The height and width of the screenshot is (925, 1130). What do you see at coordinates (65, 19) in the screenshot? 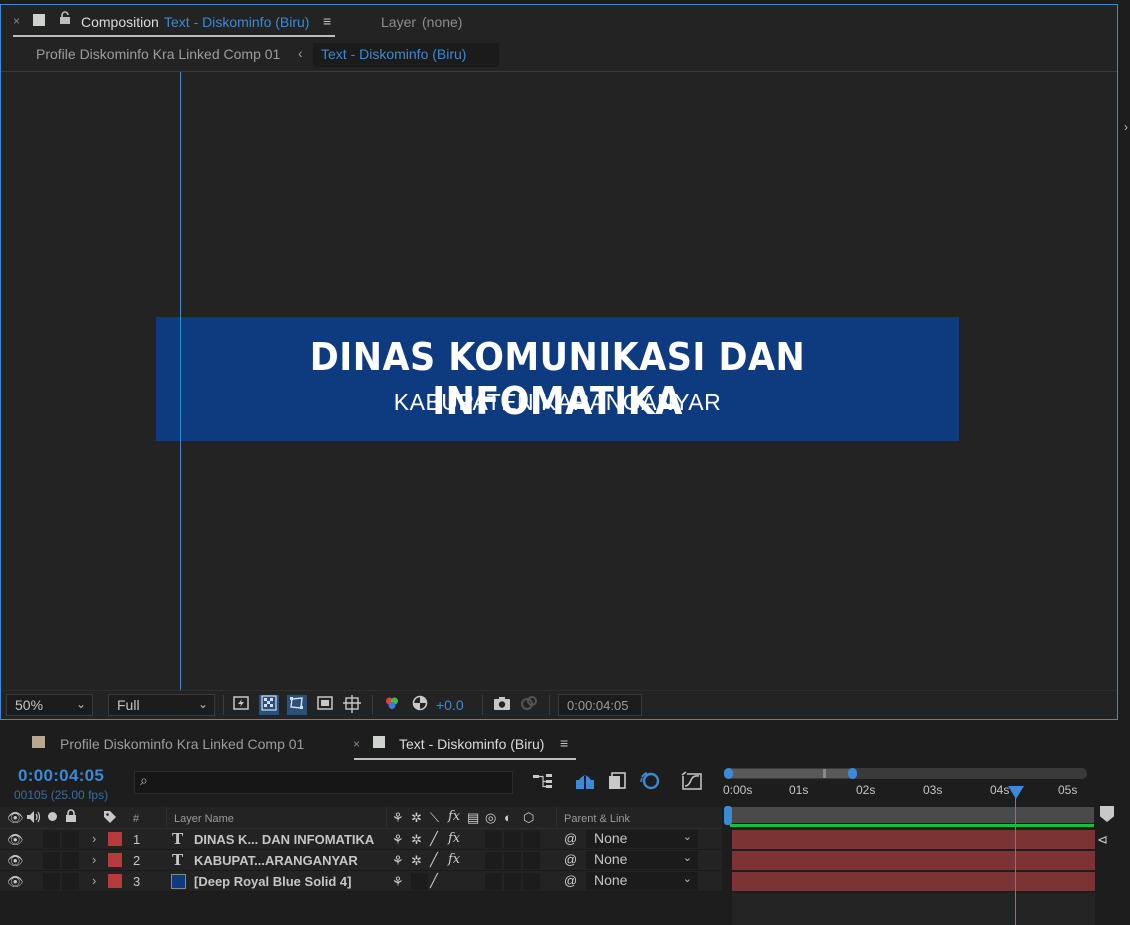
I see `lock-icon` at bounding box center [65, 19].